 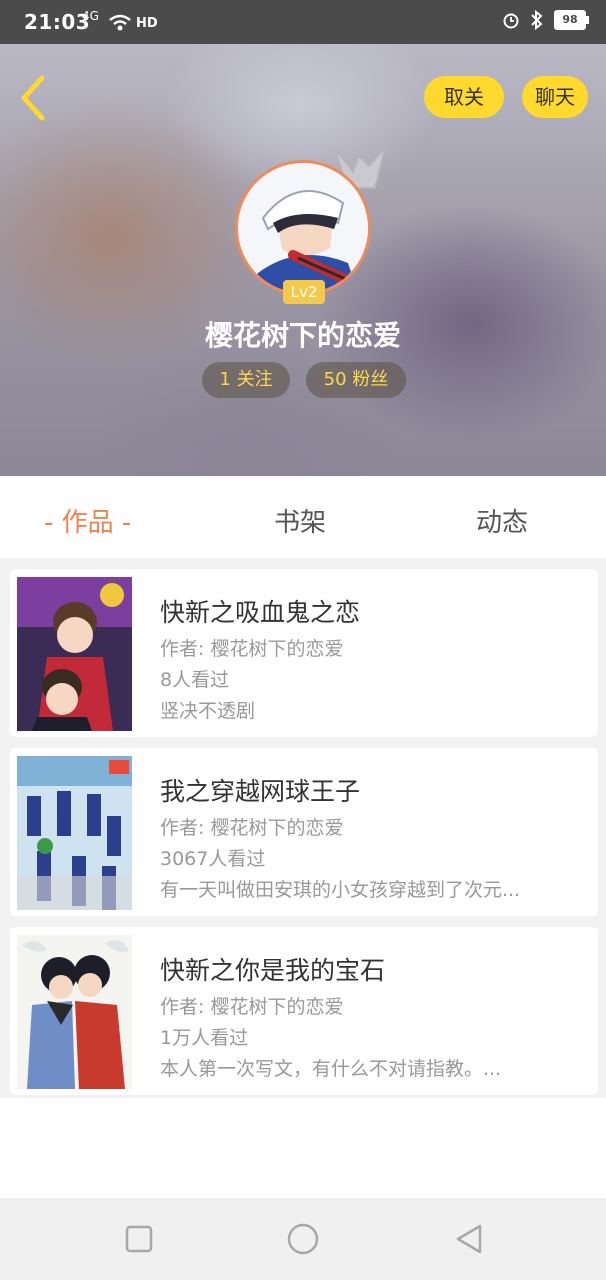 What do you see at coordinates (208, 711) in the screenshot?
I see `work-description: 竖决不透剧` at bounding box center [208, 711].